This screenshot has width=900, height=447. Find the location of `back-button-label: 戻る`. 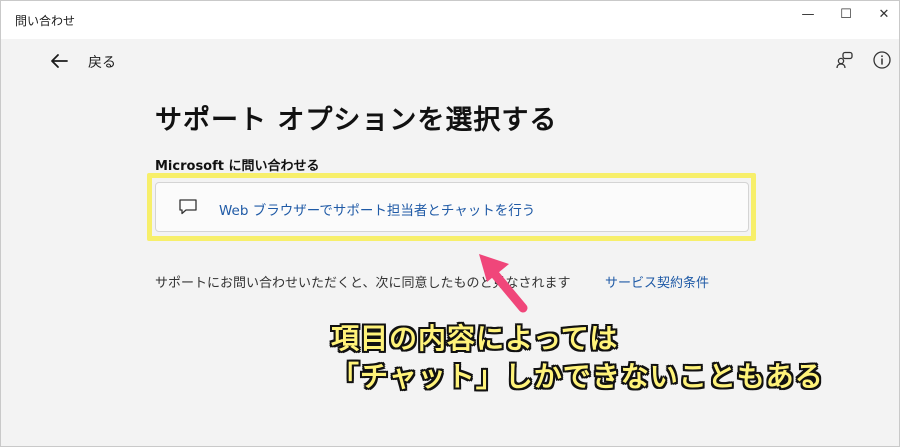

back-button-label: 戻る is located at coordinates (102, 62).